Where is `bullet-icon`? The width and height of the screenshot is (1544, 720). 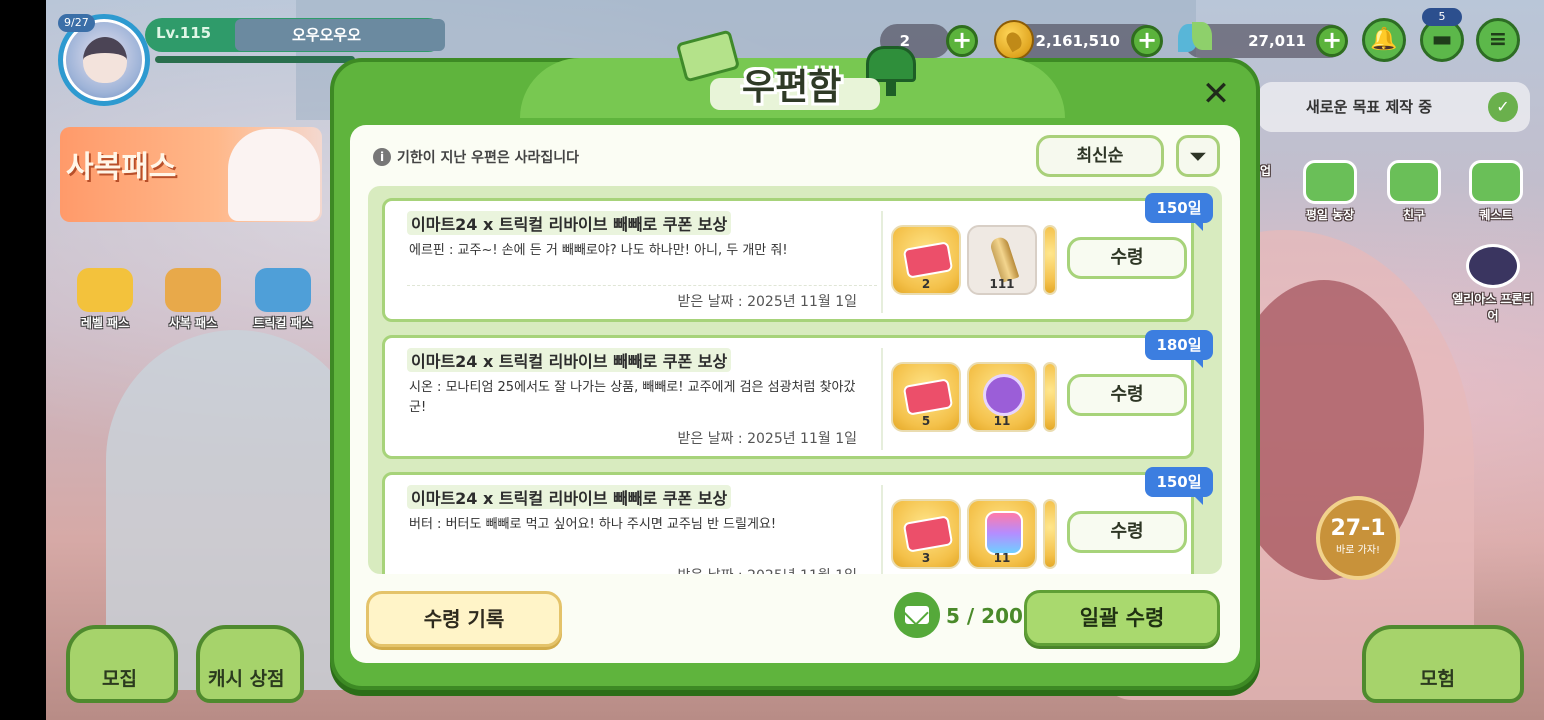 bullet-icon is located at coordinates (1004, 259).